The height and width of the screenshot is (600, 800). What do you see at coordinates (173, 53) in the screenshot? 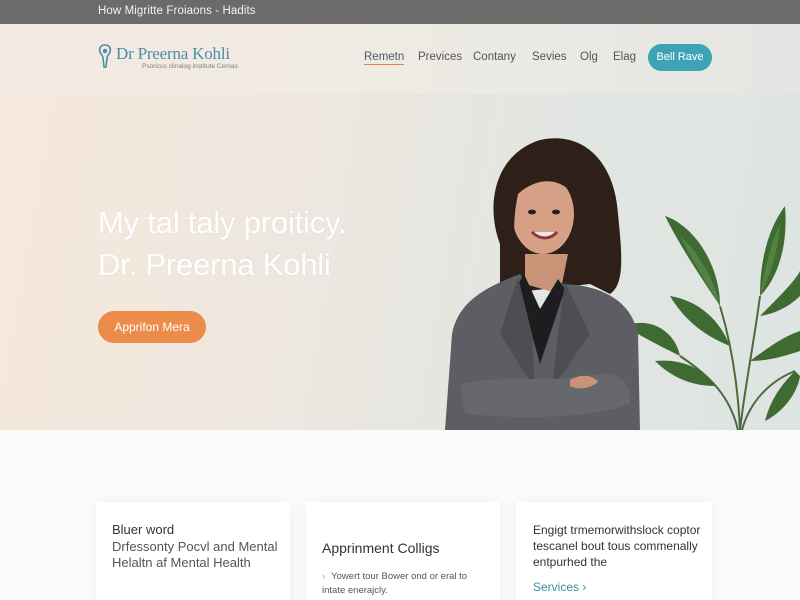
I see `logo-name: Dr Preerna Kohli` at bounding box center [173, 53].